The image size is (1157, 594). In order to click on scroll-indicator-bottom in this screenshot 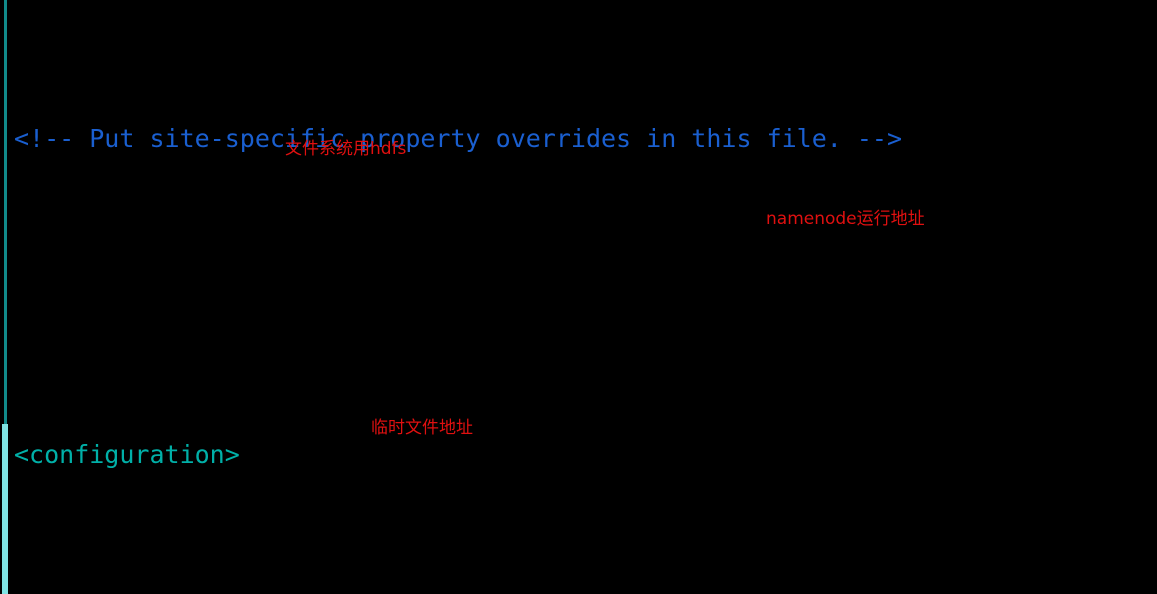, I will do `click(5, 509)`.